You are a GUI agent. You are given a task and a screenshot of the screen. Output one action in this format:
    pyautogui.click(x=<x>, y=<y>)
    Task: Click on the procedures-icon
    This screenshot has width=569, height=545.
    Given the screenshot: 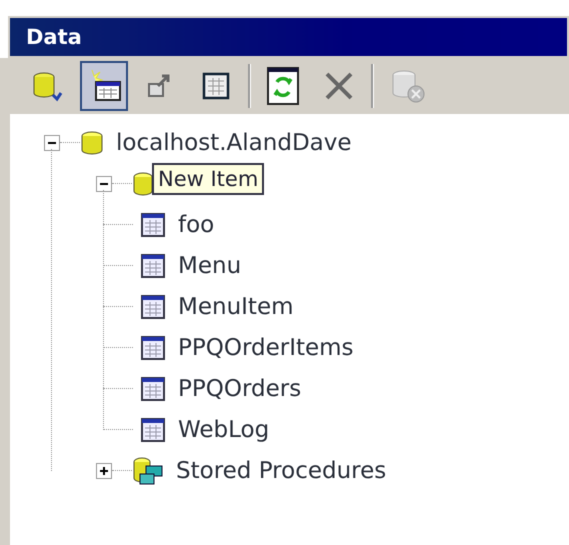 What is the action you would take?
    pyautogui.click(x=148, y=471)
    